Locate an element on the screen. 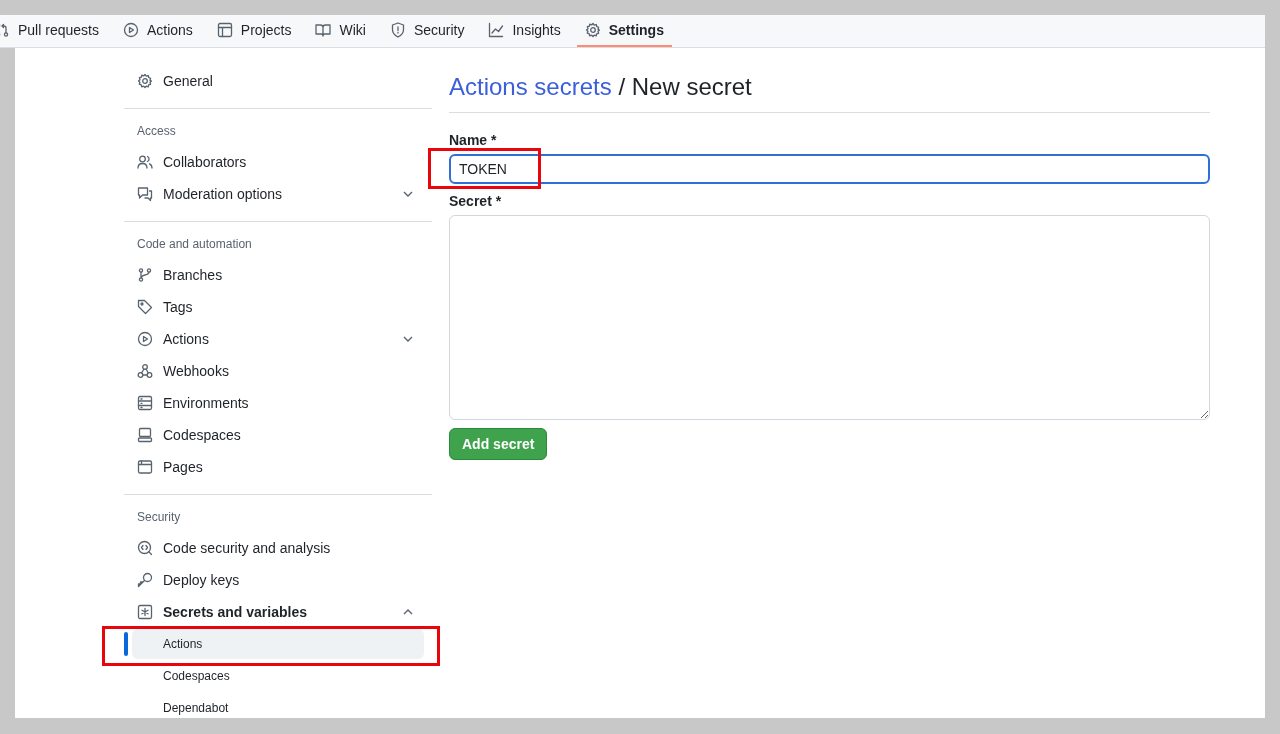  sidebar-subitem: Codespaces is located at coordinates (278, 676).